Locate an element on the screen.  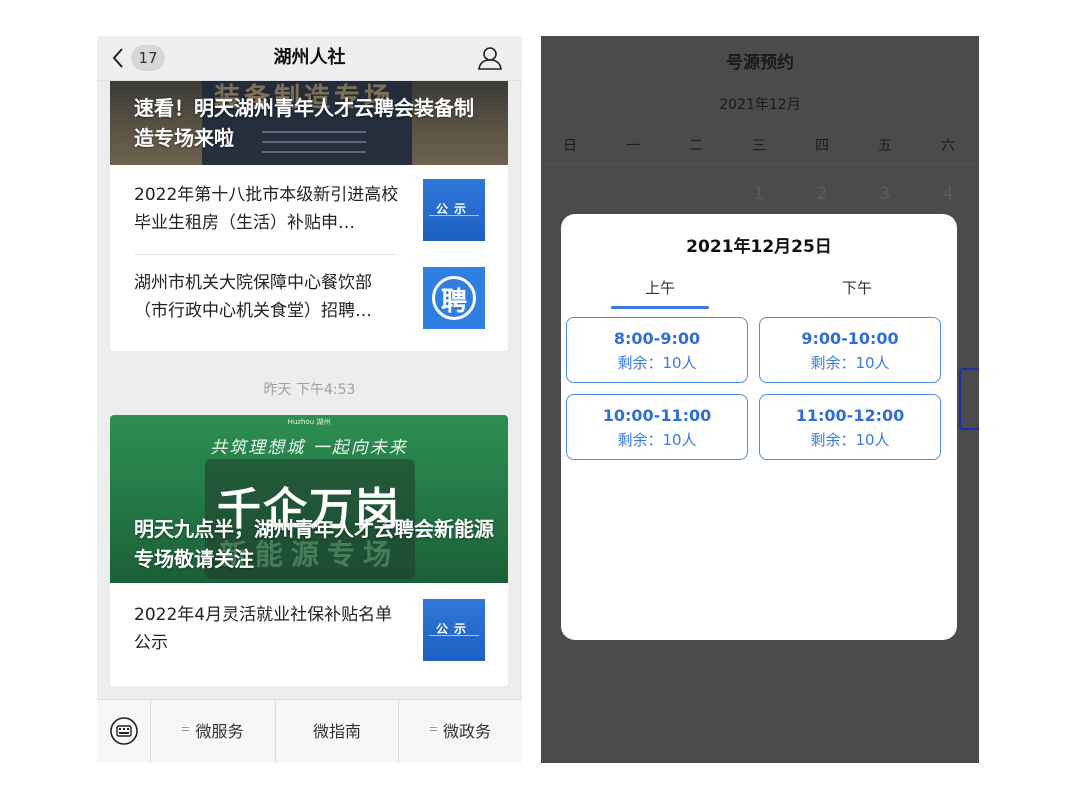
calendar-day: 2 is located at coordinates (822, 194).